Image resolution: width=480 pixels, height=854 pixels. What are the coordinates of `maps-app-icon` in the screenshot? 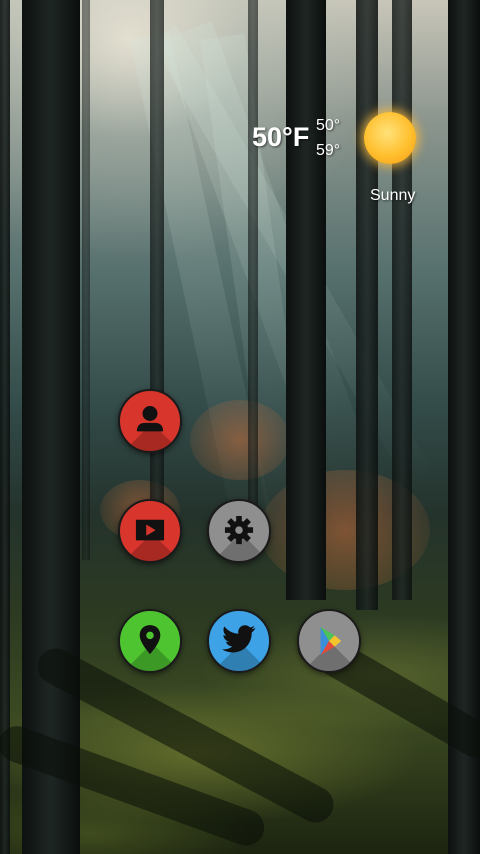 It's located at (150, 641).